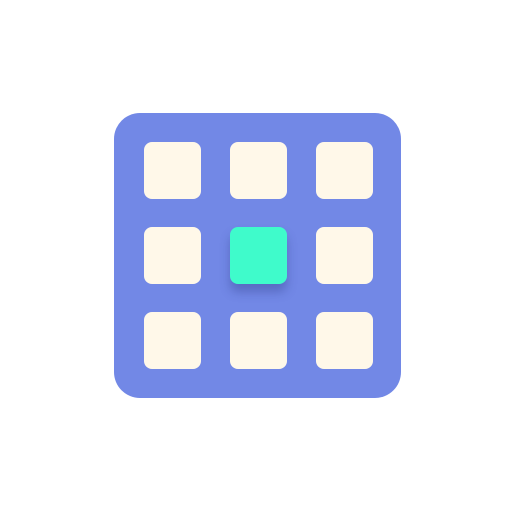  Describe the element at coordinates (258, 170) in the screenshot. I see `grid-tile-r1-c2` at that location.